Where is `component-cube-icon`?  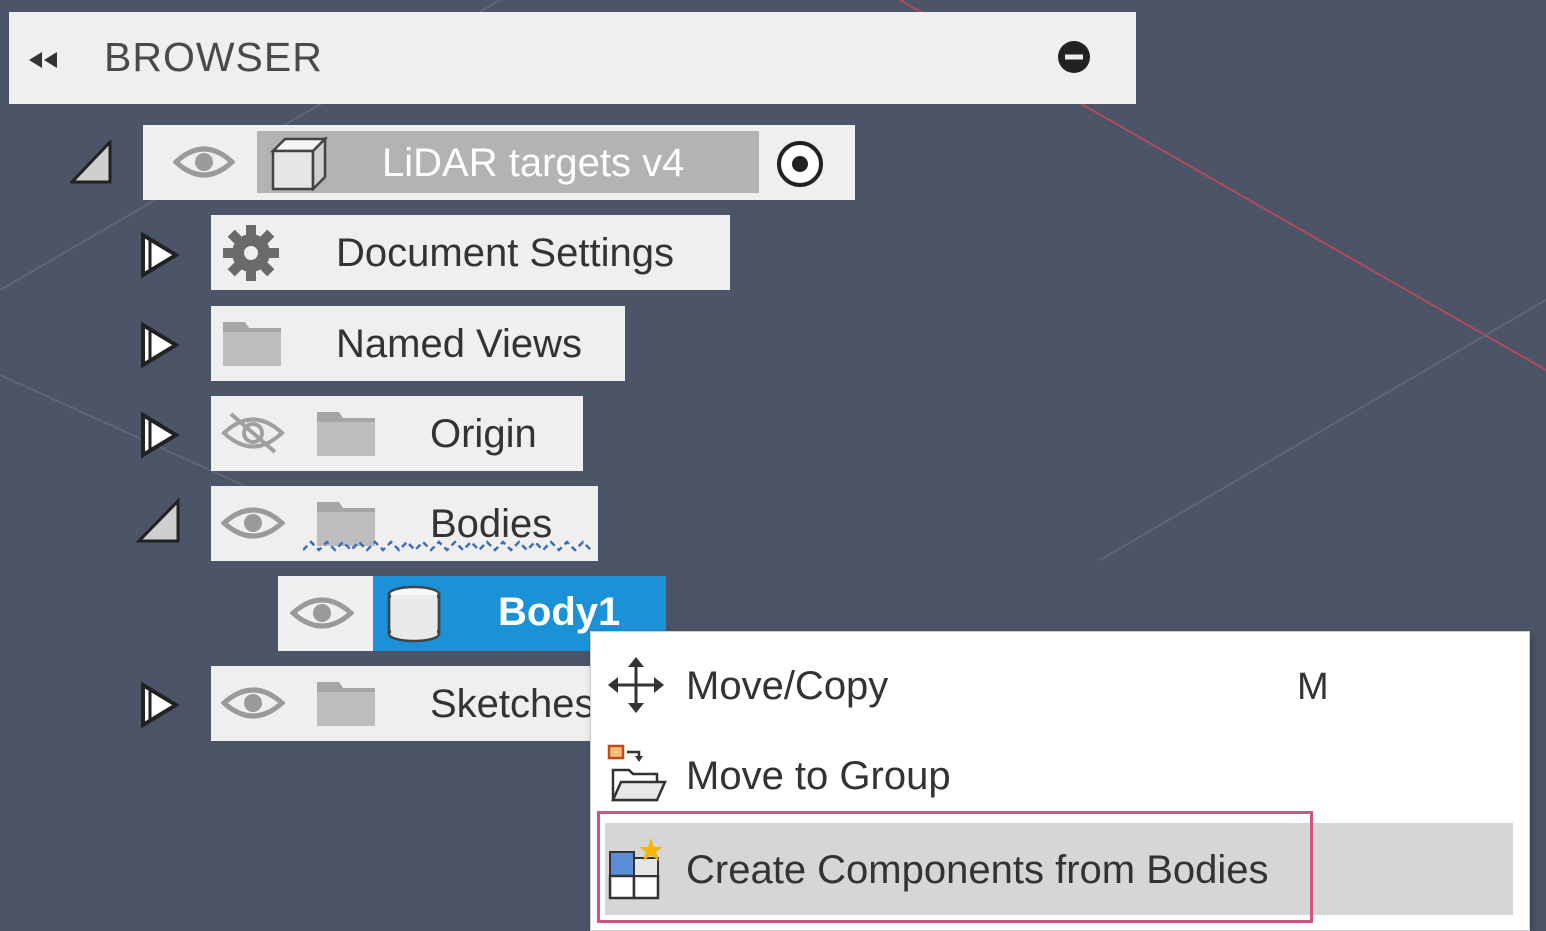 component-cube-icon is located at coordinates (299, 163).